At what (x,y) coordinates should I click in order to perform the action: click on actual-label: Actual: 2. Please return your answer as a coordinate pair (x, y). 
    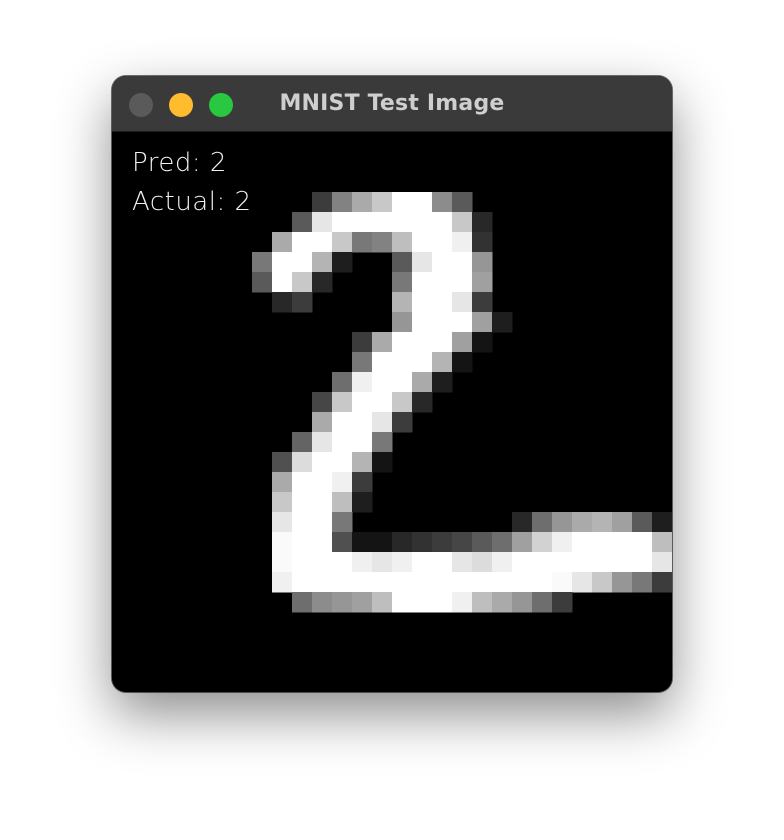
    Looking at the image, I should click on (192, 202).